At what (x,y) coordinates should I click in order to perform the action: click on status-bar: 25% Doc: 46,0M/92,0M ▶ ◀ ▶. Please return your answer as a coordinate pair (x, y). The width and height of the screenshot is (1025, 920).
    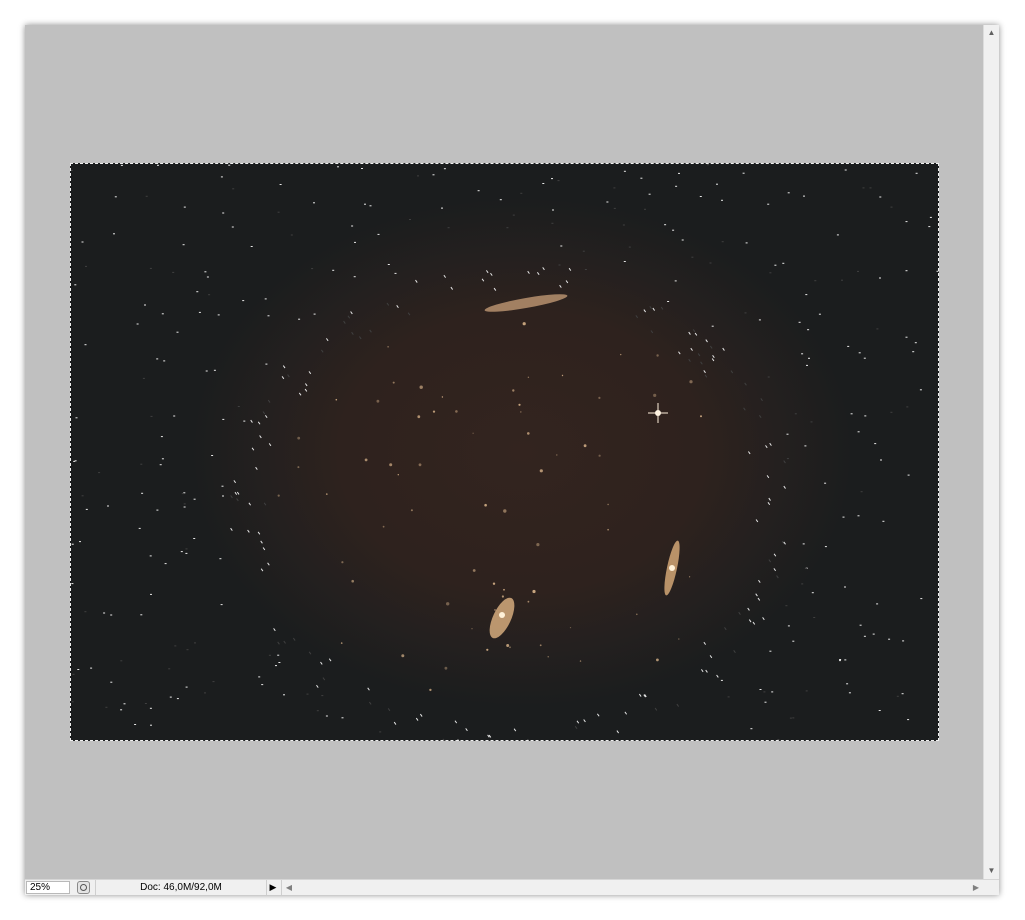
    Looking at the image, I should click on (512, 887).